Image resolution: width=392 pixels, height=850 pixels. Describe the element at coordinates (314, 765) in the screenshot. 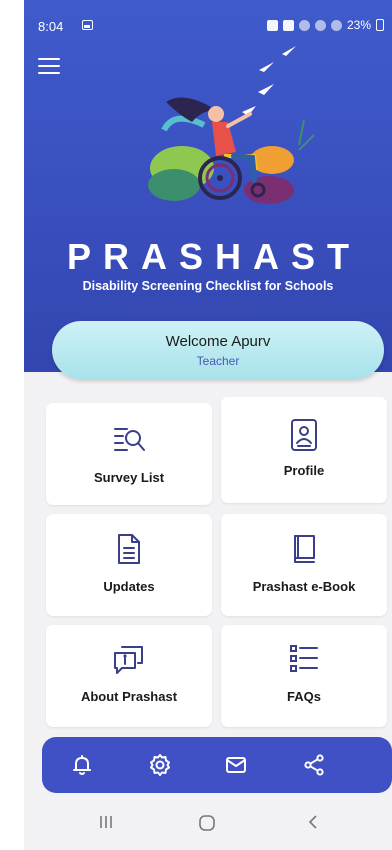

I see `share-icon` at that location.